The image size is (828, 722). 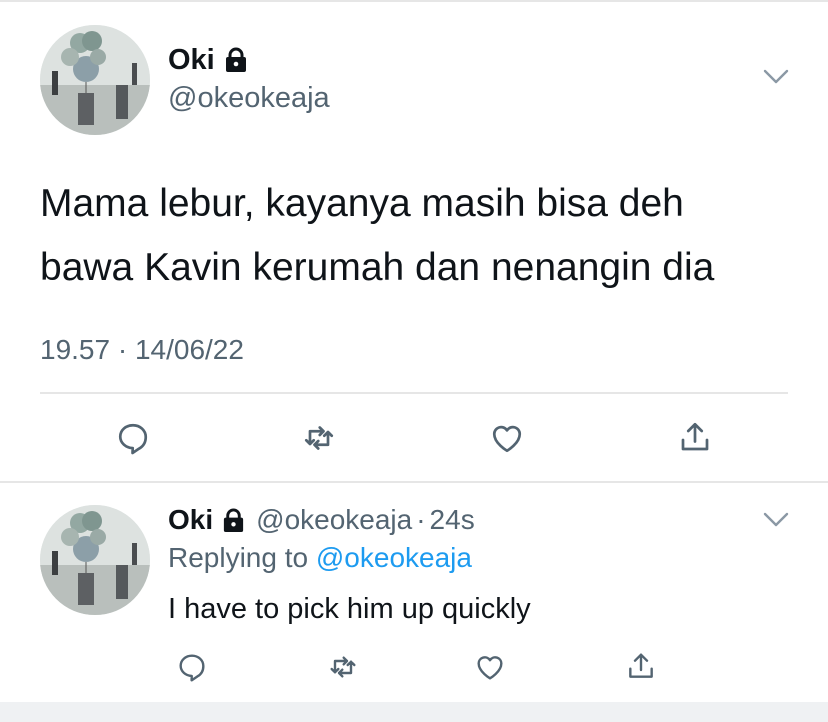 What do you see at coordinates (414, 1) in the screenshot?
I see `top-border` at bounding box center [414, 1].